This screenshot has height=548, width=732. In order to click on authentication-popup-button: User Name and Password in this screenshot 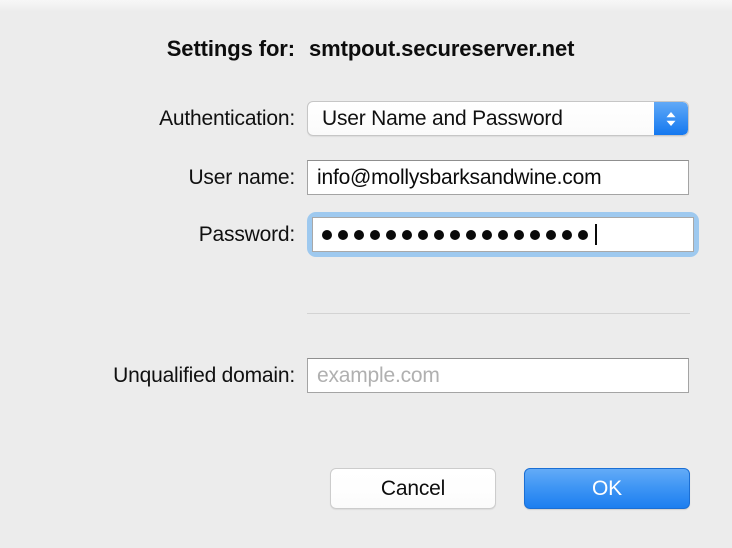, I will do `click(498, 118)`.